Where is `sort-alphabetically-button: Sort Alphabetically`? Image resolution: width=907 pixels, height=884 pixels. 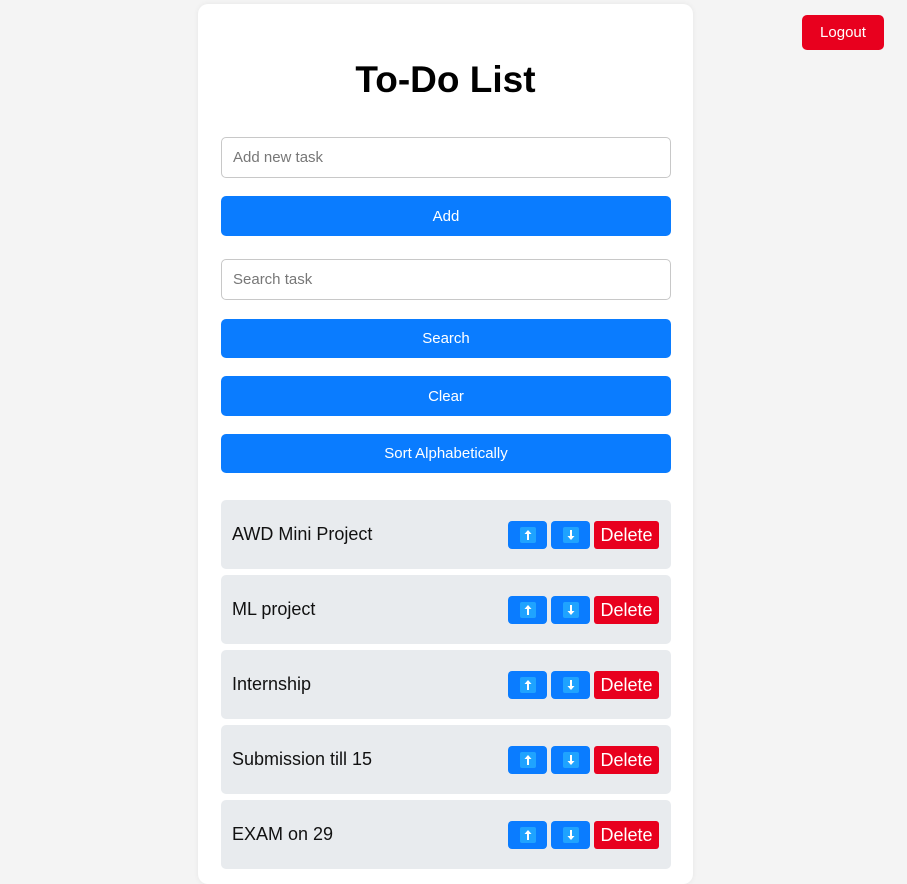
sort-alphabetically-button: Sort Alphabetically is located at coordinates (446, 453).